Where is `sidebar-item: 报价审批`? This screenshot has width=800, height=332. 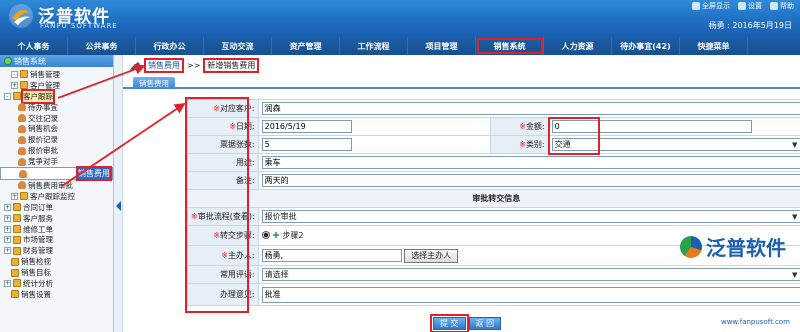 sidebar-item: 报价审批 is located at coordinates (56, 150).